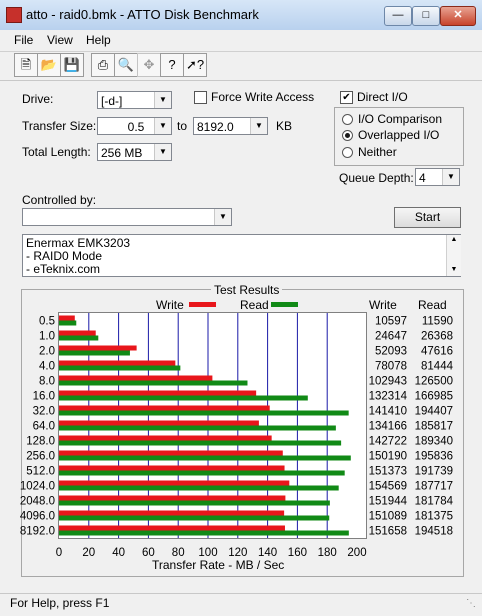  Describe the element at coordinates (388, 517) in the screenshot. I see `write-value: 151089` at that location.